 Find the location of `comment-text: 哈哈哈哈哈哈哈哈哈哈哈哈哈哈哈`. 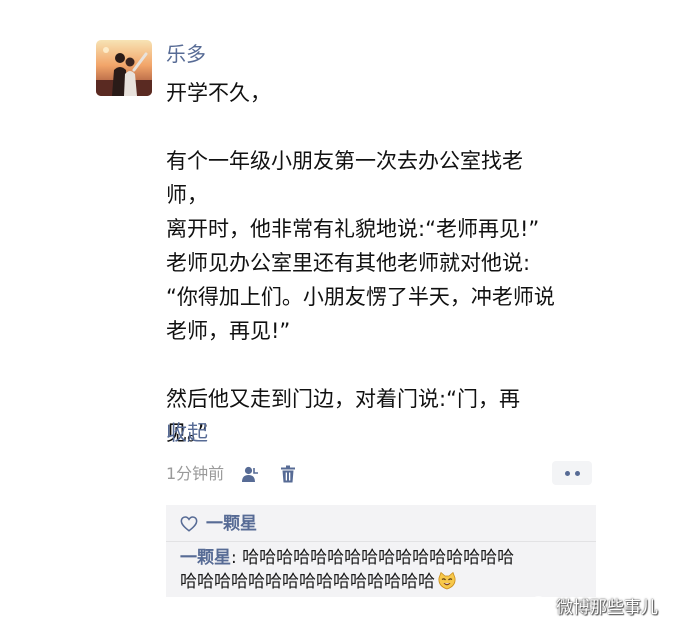

comment-text: 哈哈哈哈哈哈哈哈哈哈哈哈哈哈哈 is located at coordinates (307, 582).